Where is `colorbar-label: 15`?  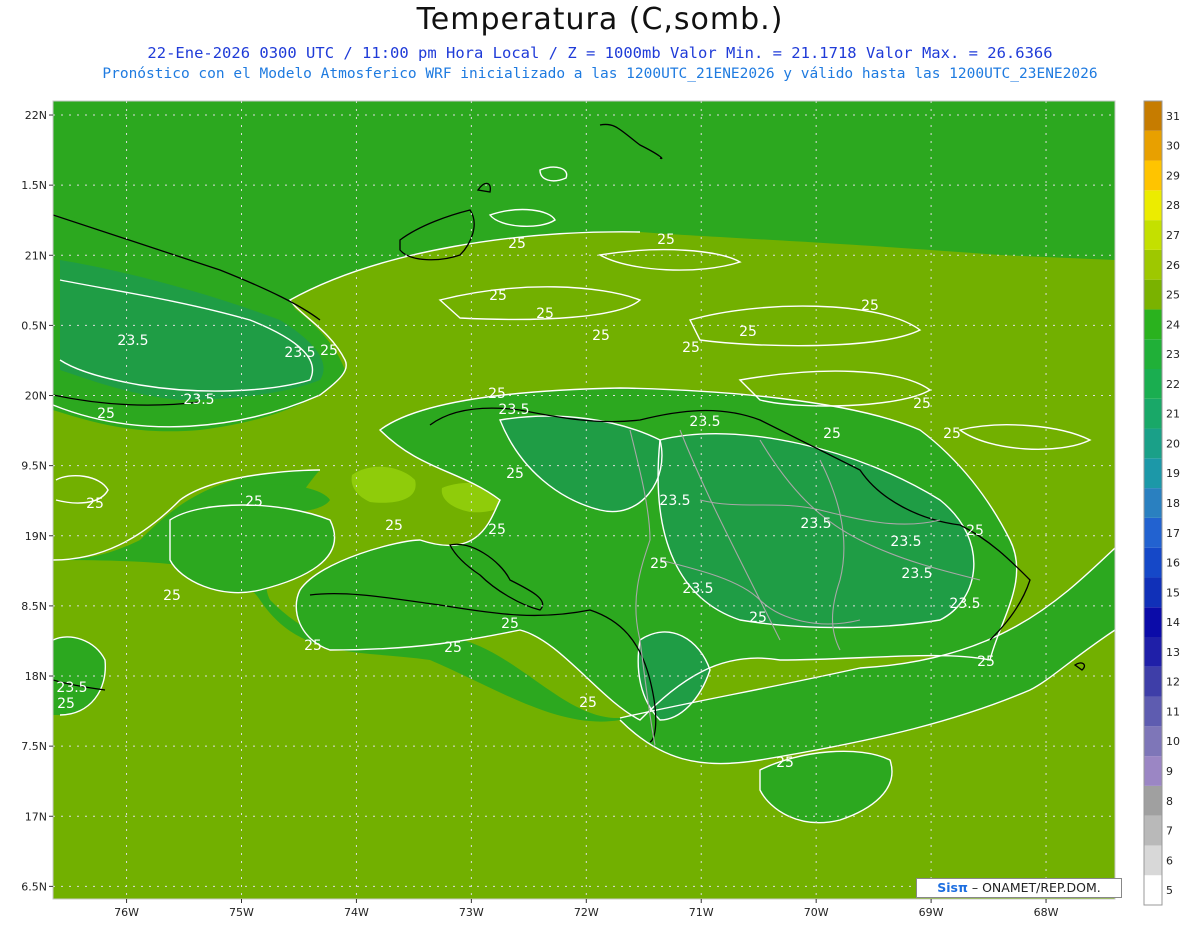 colorbar-label: 15 is located at coordinates (1173, 592).